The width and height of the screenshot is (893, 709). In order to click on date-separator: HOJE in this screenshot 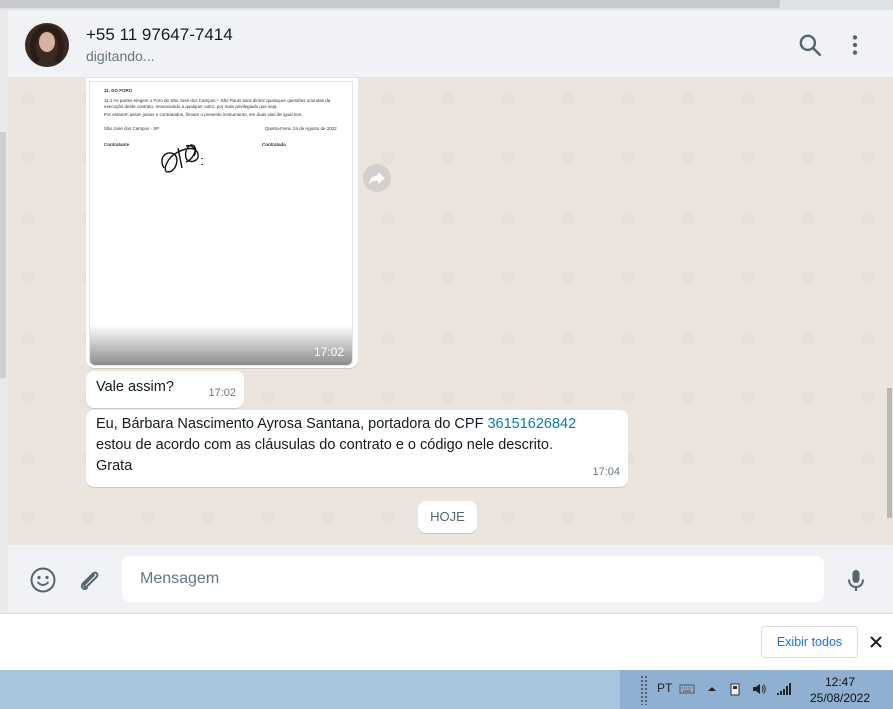, I will do `click(447, 517)`.